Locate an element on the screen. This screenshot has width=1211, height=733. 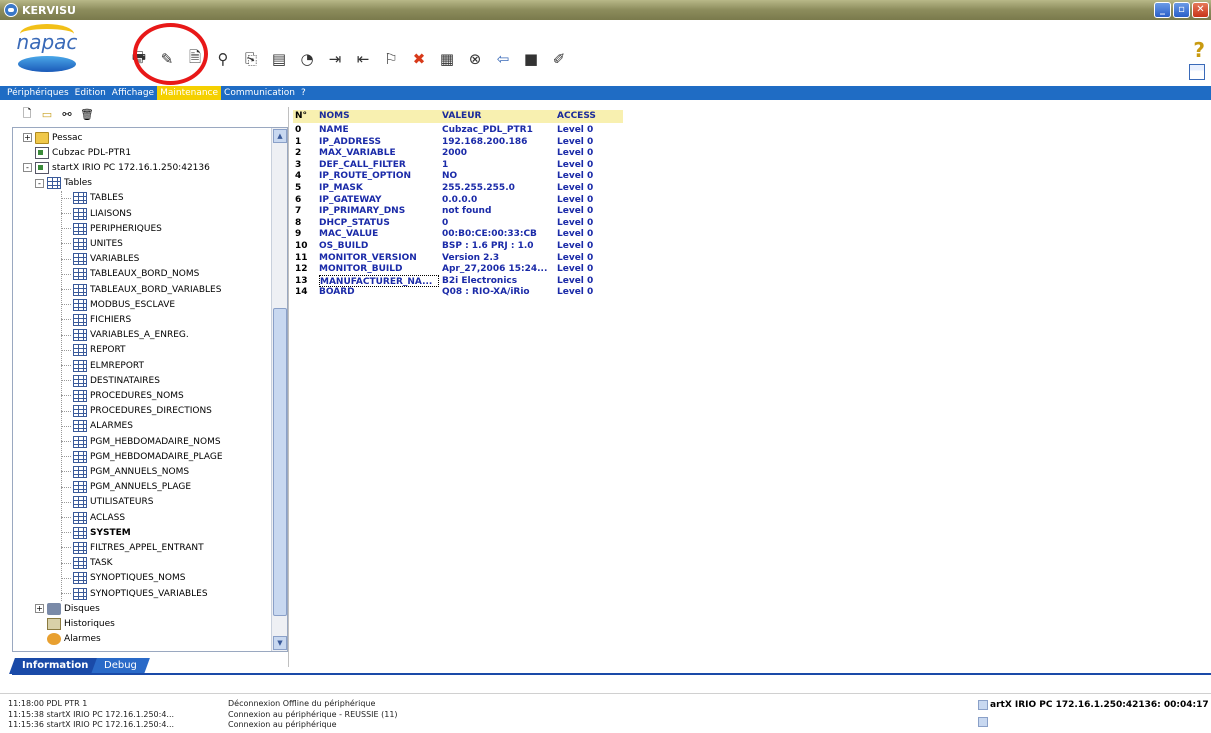
cell-nom: IP_GATEWAY is located at coordinates (379, 200).